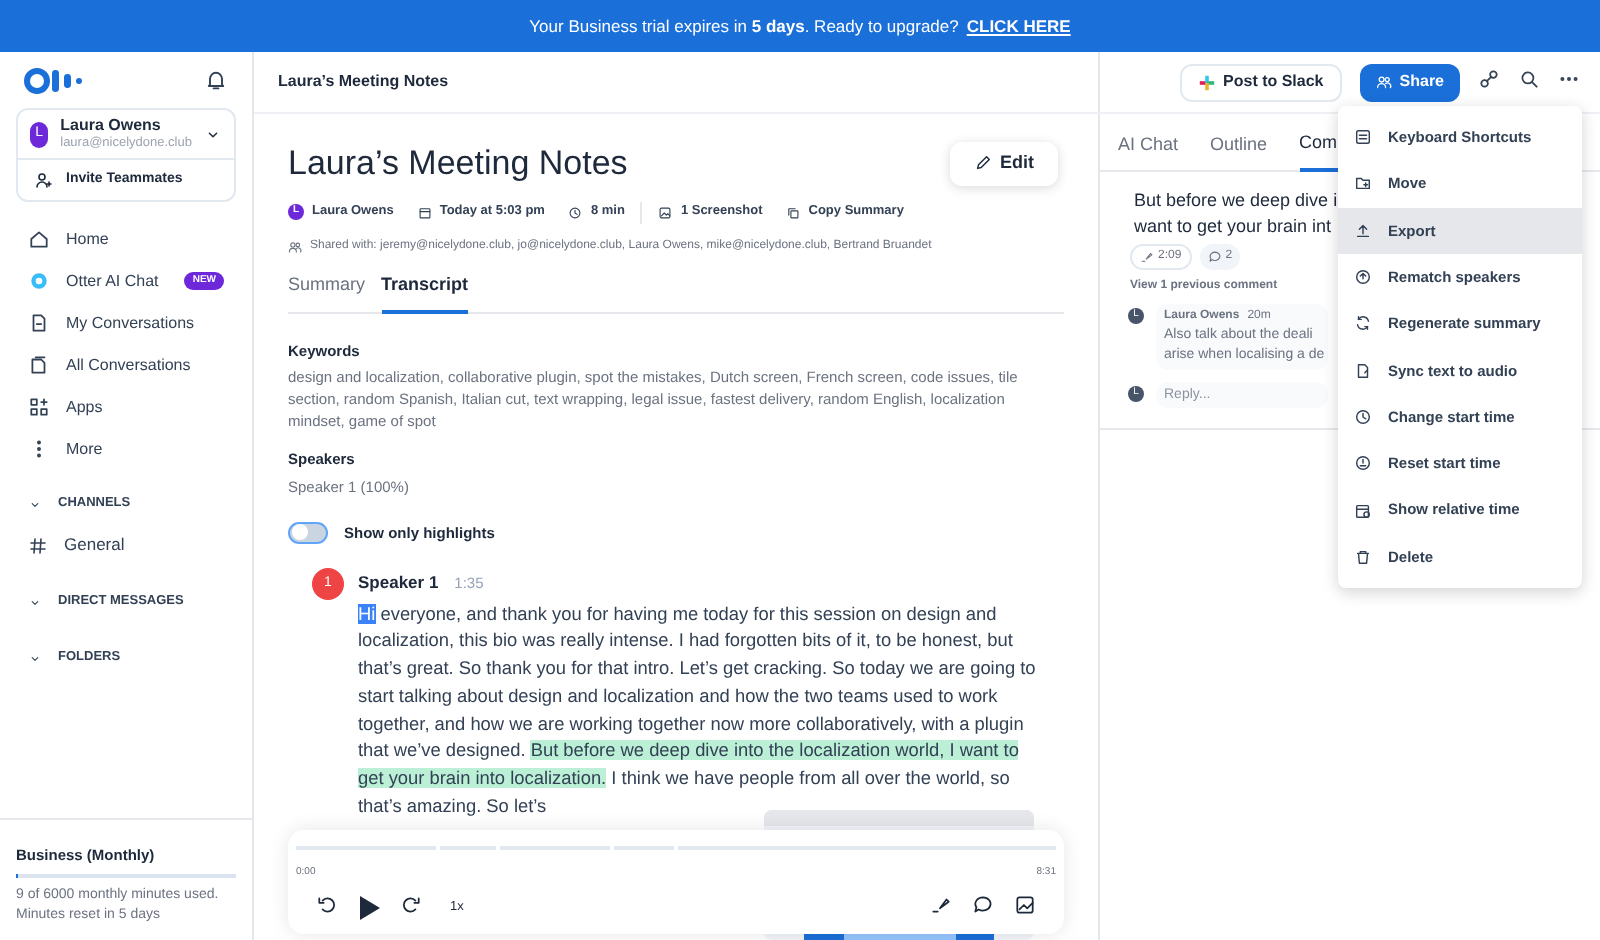  What do you see at coordinates (1363, 556) in the screenshot?
I see `trash-icon` at bounding box center [1363, 556].